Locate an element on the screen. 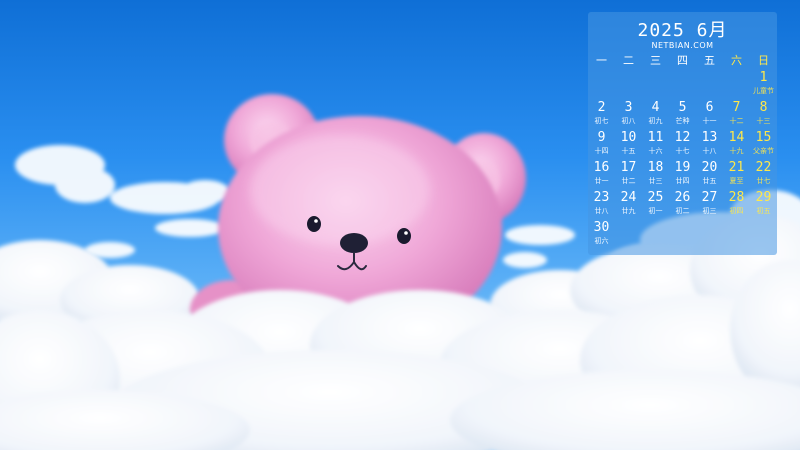 Image resolution: width=800 pixels, height=450 pixels. calendar-day: 30 初六 is located at coordinates (601, 235).